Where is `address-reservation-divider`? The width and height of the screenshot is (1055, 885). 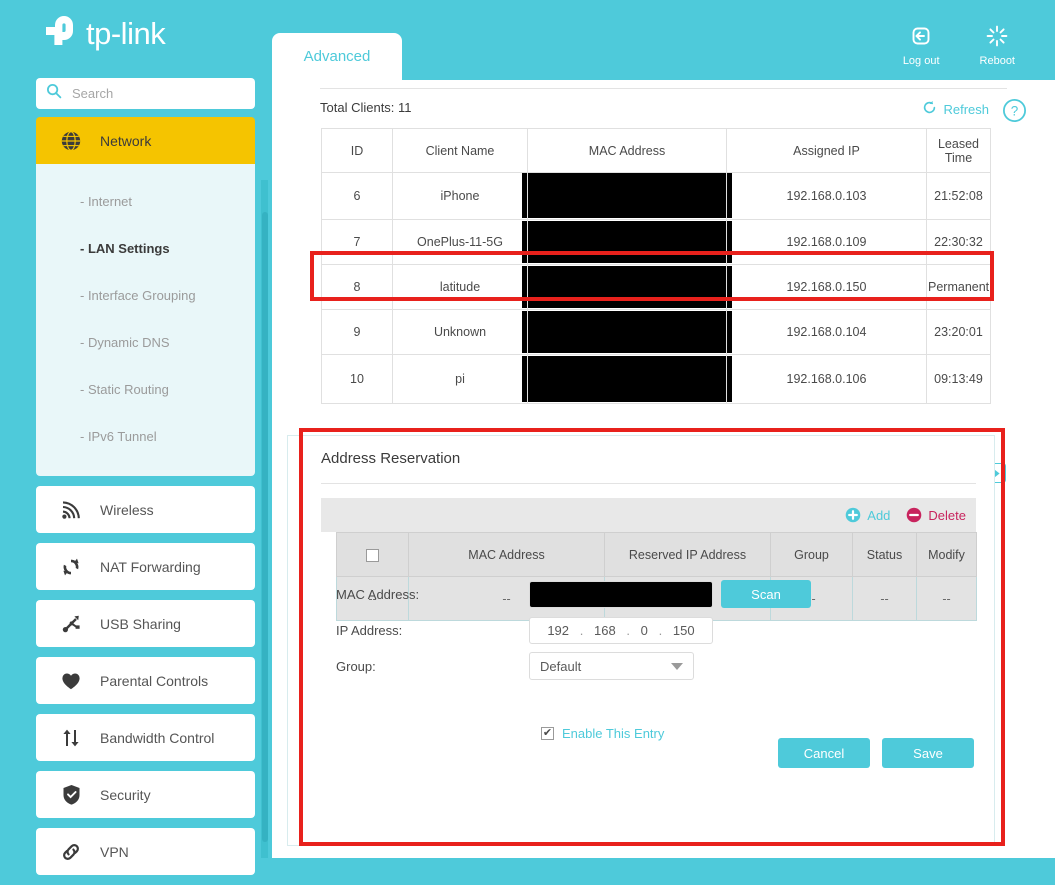 address-reservation-divider is located at coordinates (648, 483).